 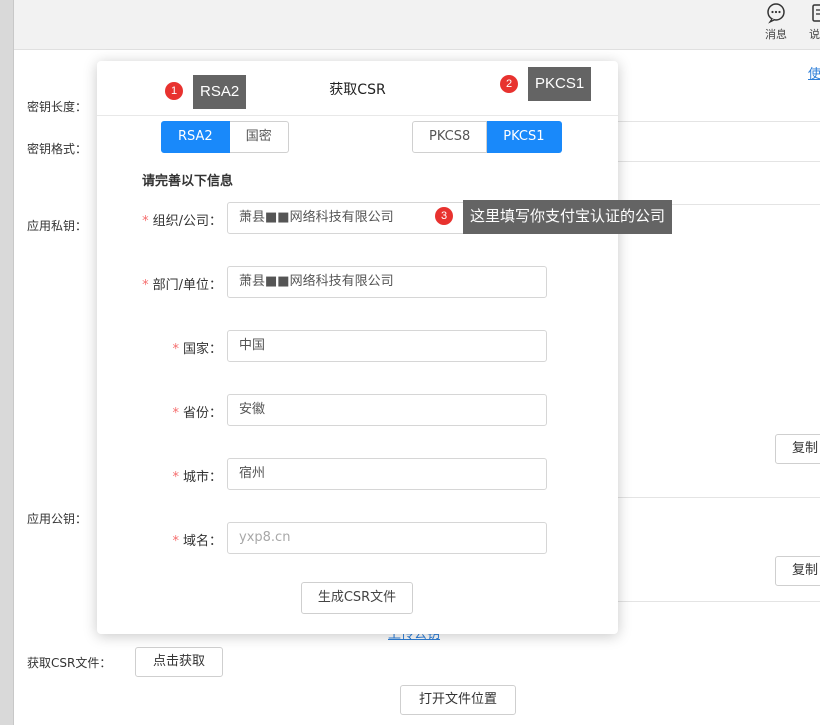 What do you see at coordinates (718, 497) in the screenshot?
I see `public-key-box-edge` at bounding box center [718, 497].